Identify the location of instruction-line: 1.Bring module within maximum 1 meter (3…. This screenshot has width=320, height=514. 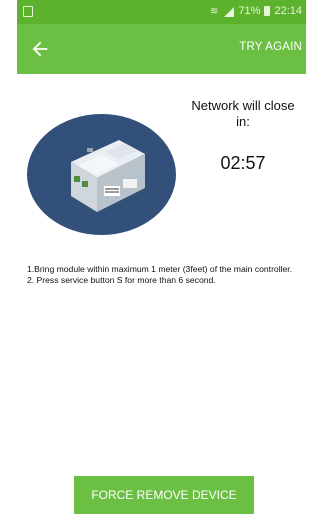
(160, 269).